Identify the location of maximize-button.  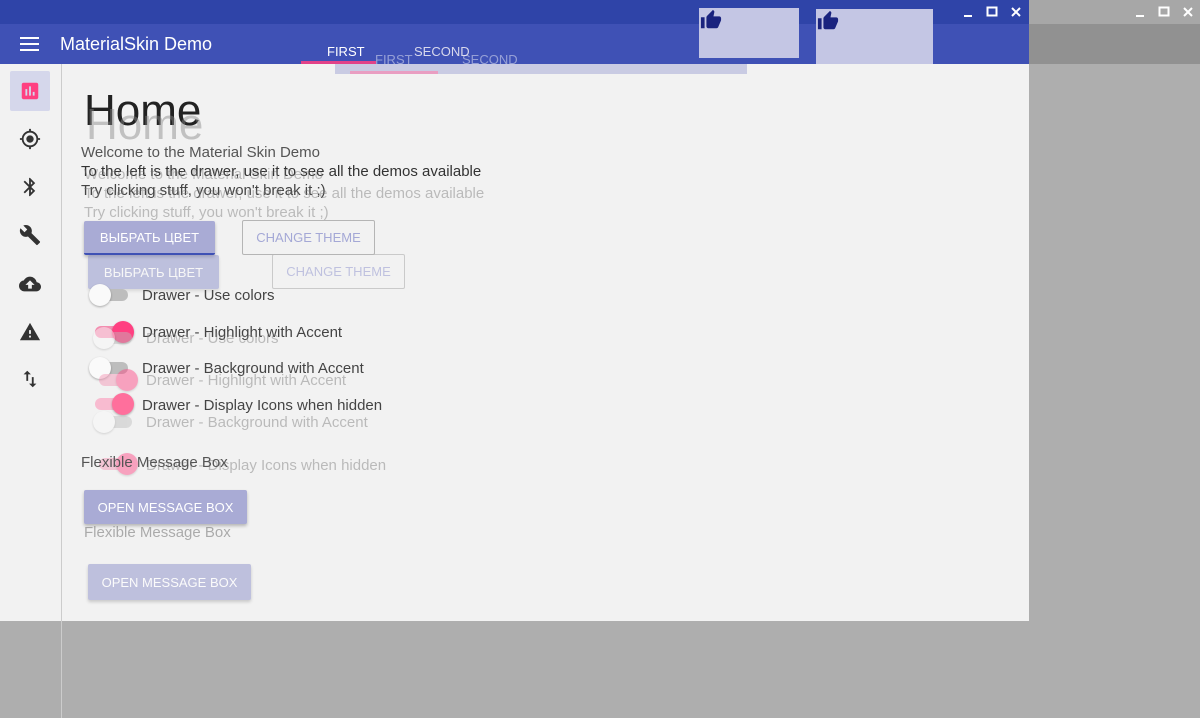
(992, 12).